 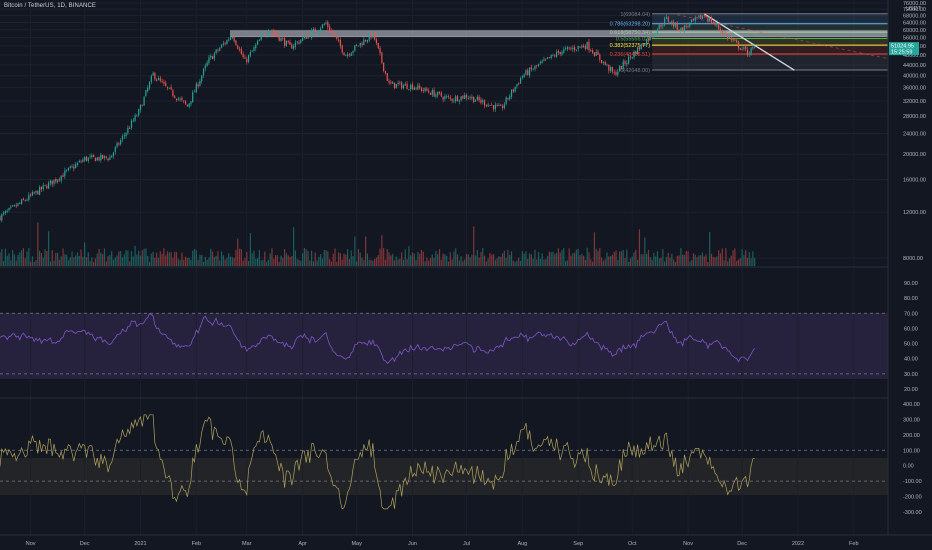 I want to click on rsi-tick-label: 20.00, so click(x=911, y=390).